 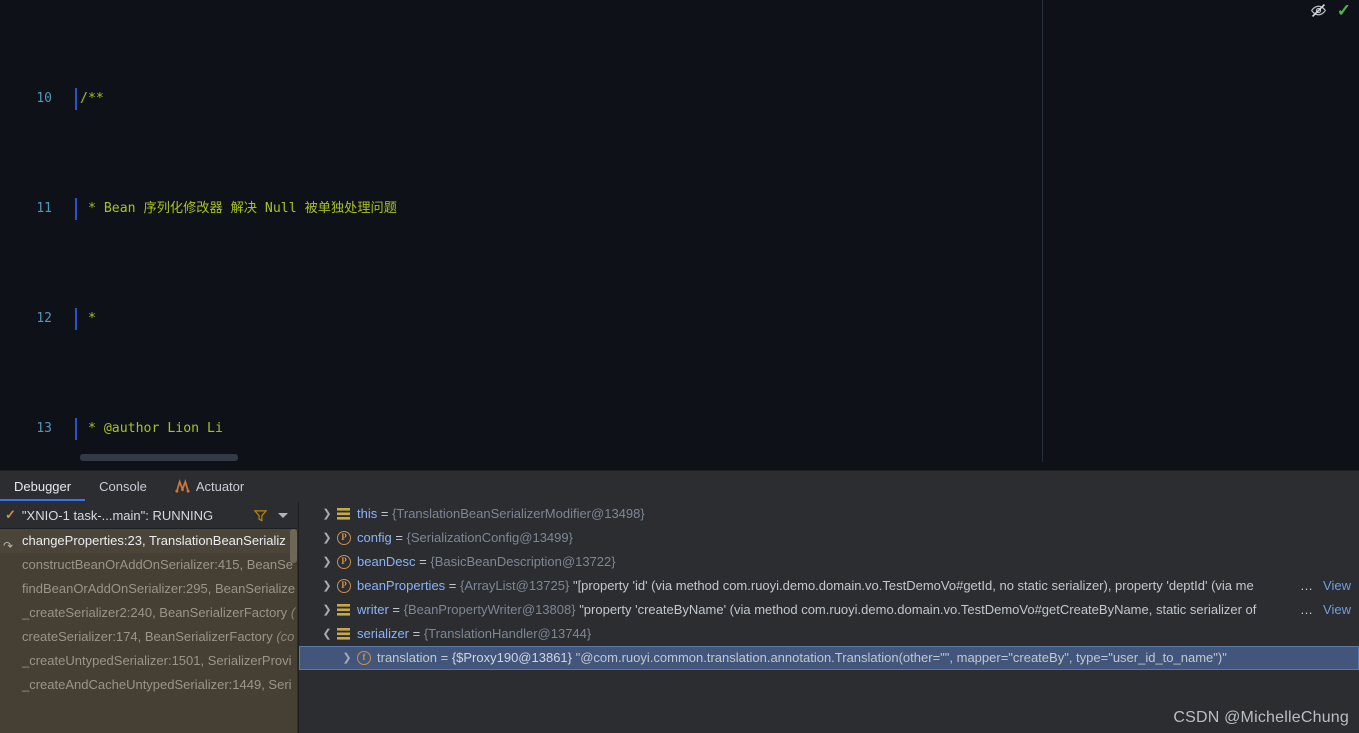 I want to click on variable-text: config = {SerializationConfig@13499}, so click(x=465, y=537).